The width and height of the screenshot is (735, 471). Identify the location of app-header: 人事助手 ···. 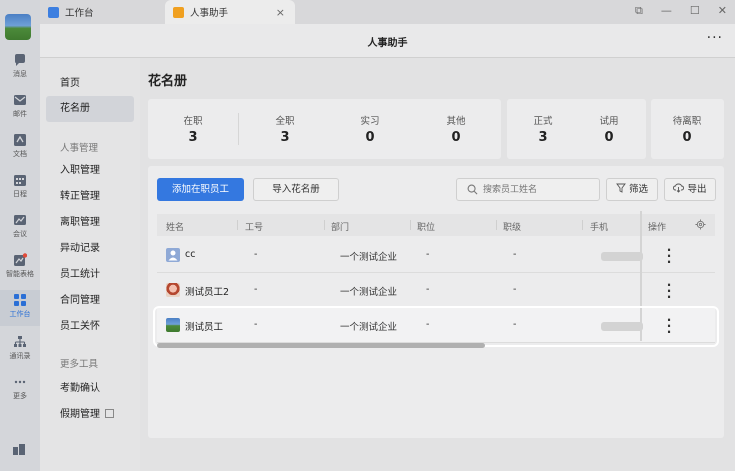
(387, 41).